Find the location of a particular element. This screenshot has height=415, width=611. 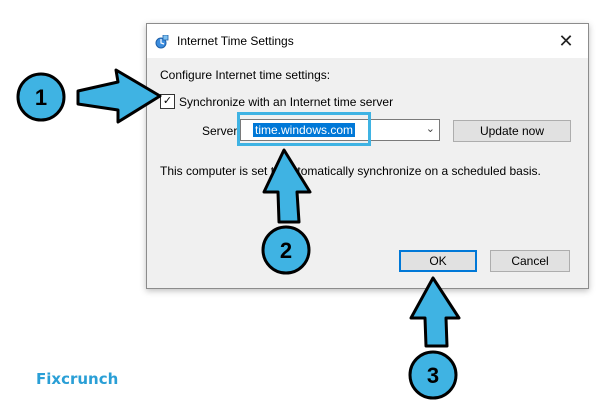

step-2-number: 2 is located at coordinates (286, 250).